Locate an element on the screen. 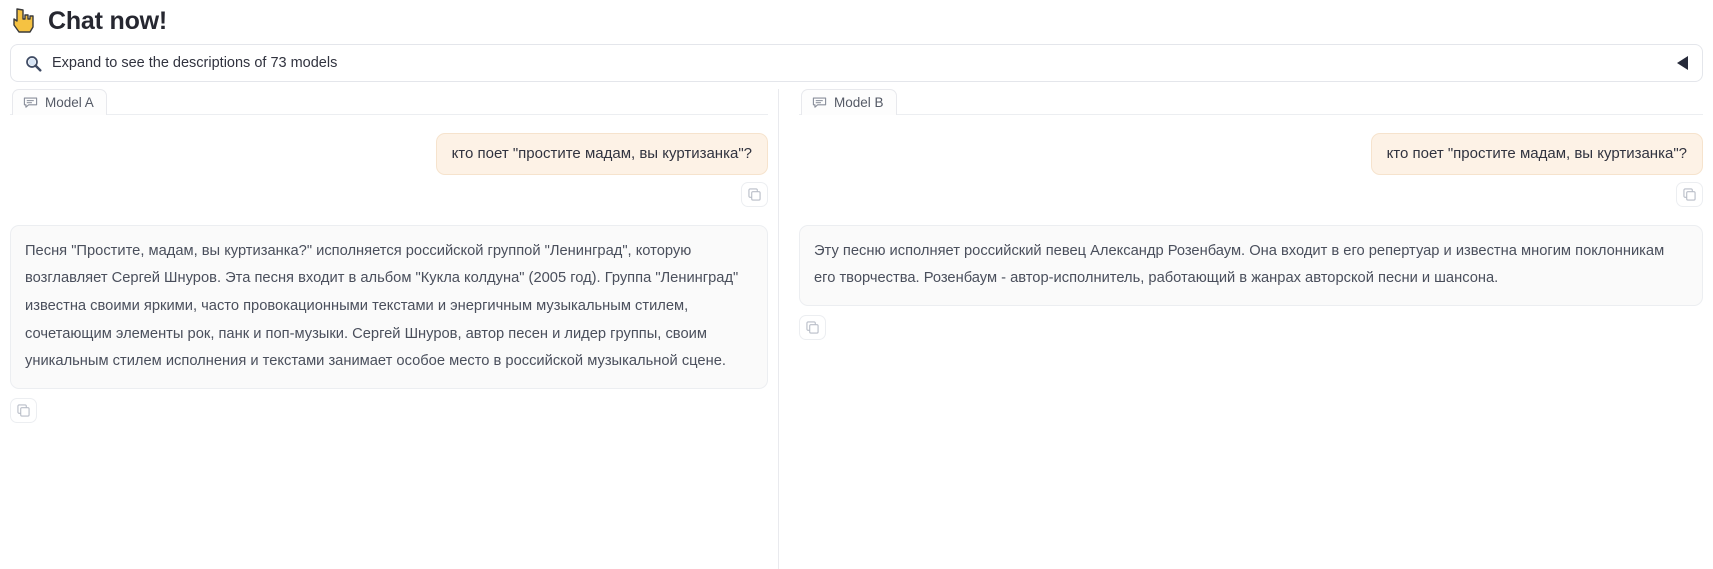 The height and width of the screenshot is (569, 1713). user-message-actions-a is located at coordinates (389, 194).